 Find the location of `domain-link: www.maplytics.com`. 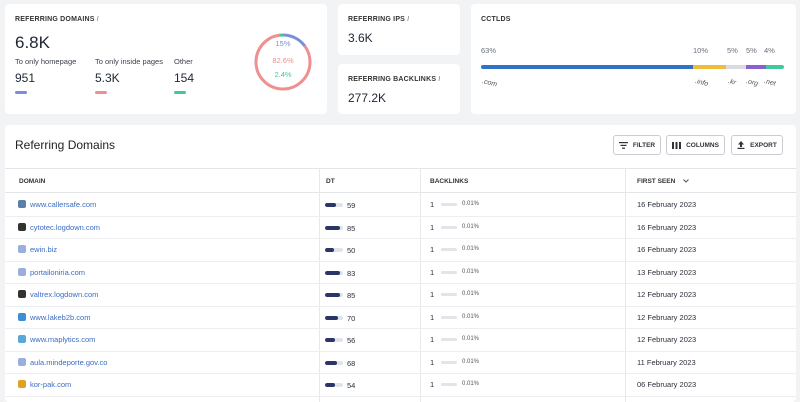

domain-link: www.maplytics.com is located at coordinates (62, 339).